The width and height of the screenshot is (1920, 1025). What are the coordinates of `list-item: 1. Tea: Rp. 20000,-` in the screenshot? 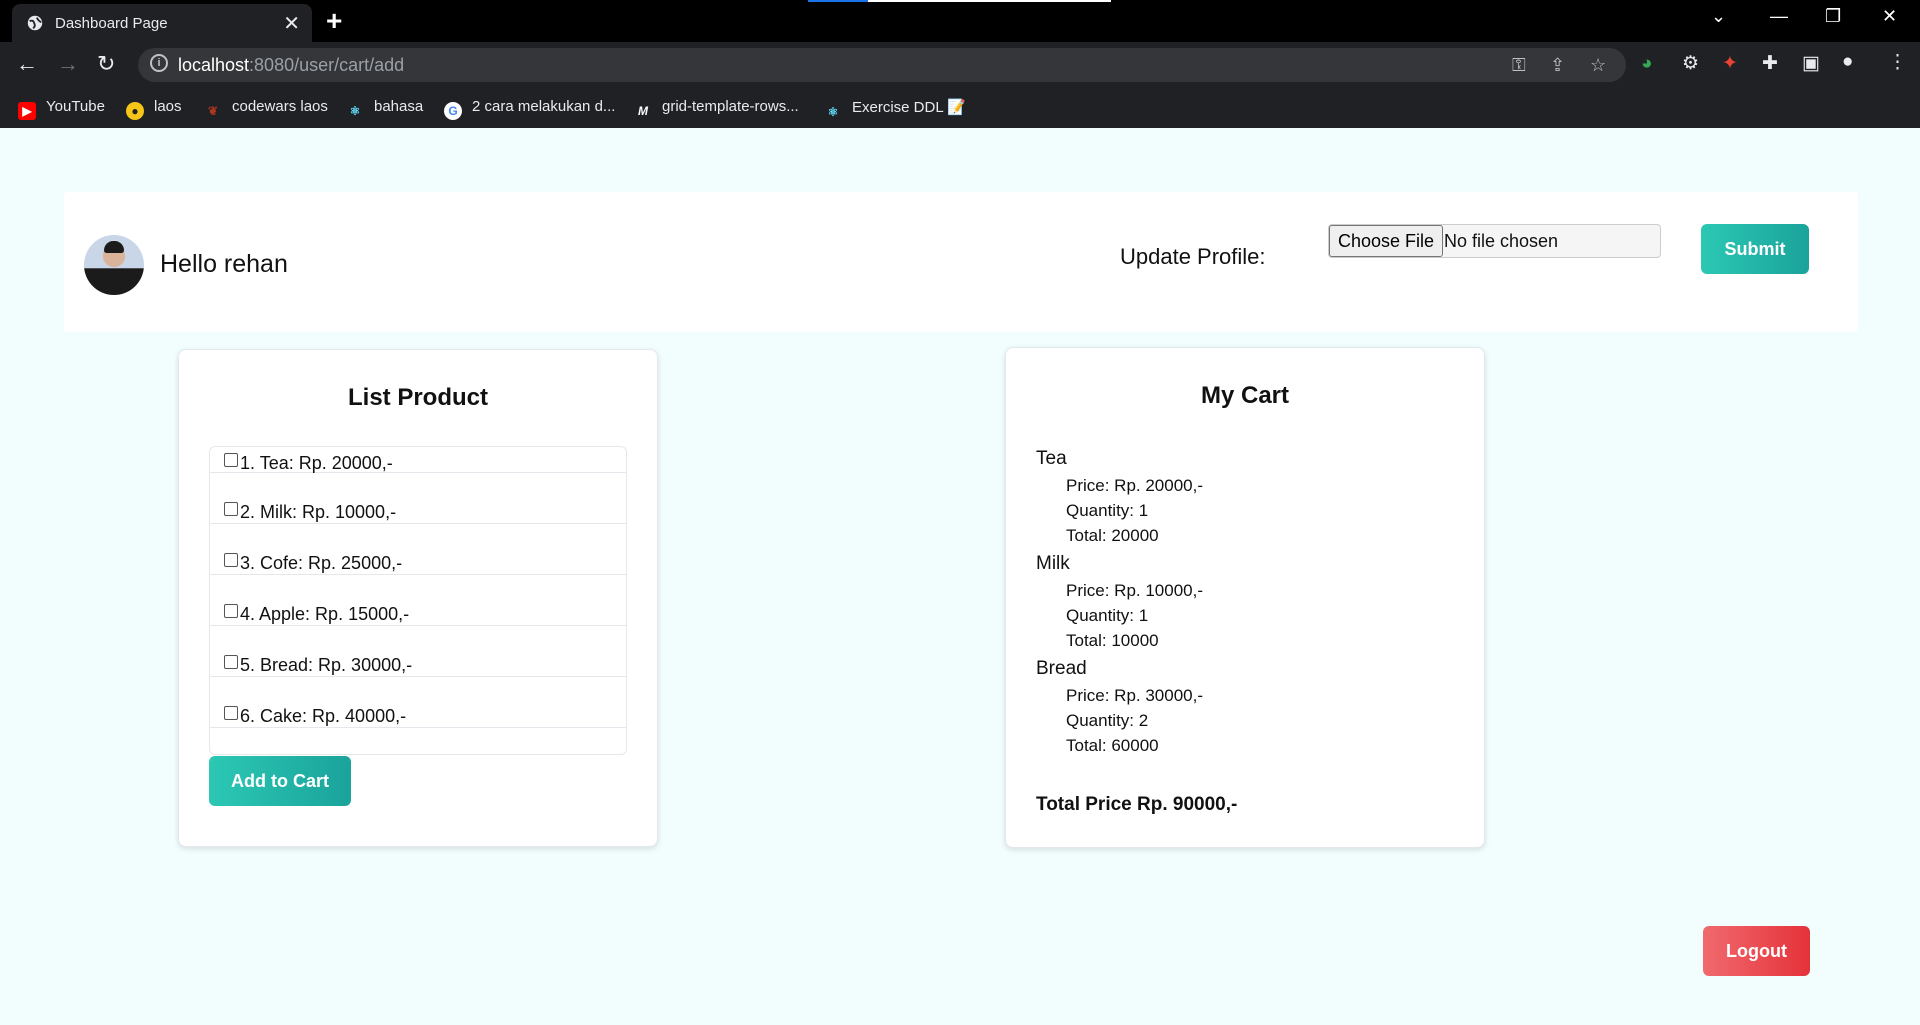 It's located at (418, 460).